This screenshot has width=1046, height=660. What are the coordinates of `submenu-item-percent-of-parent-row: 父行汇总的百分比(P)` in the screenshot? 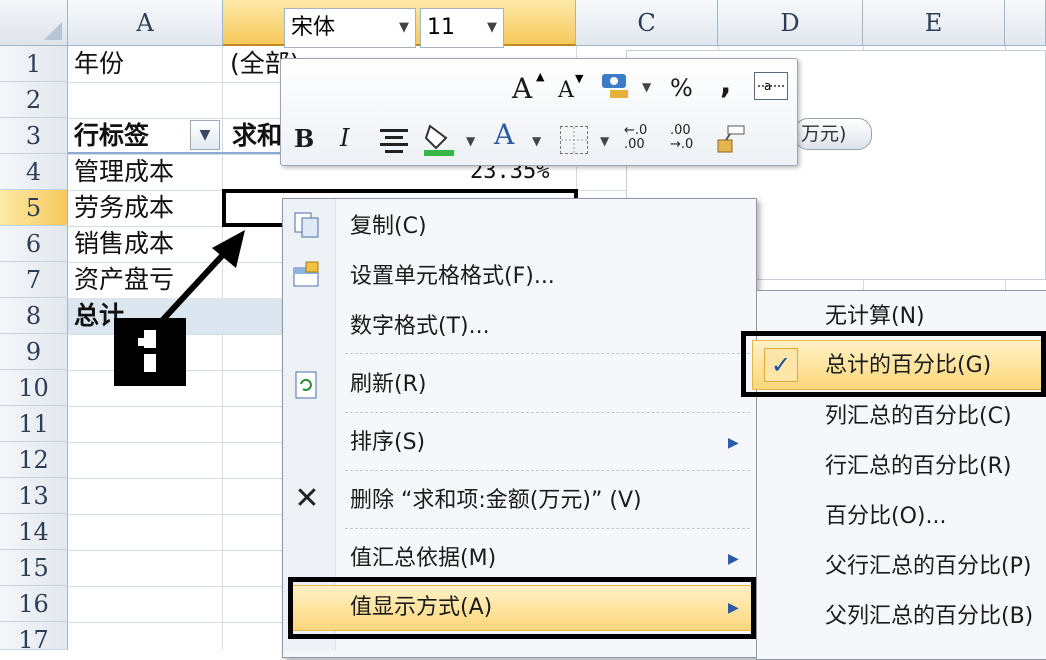 It's located at (928, 567).